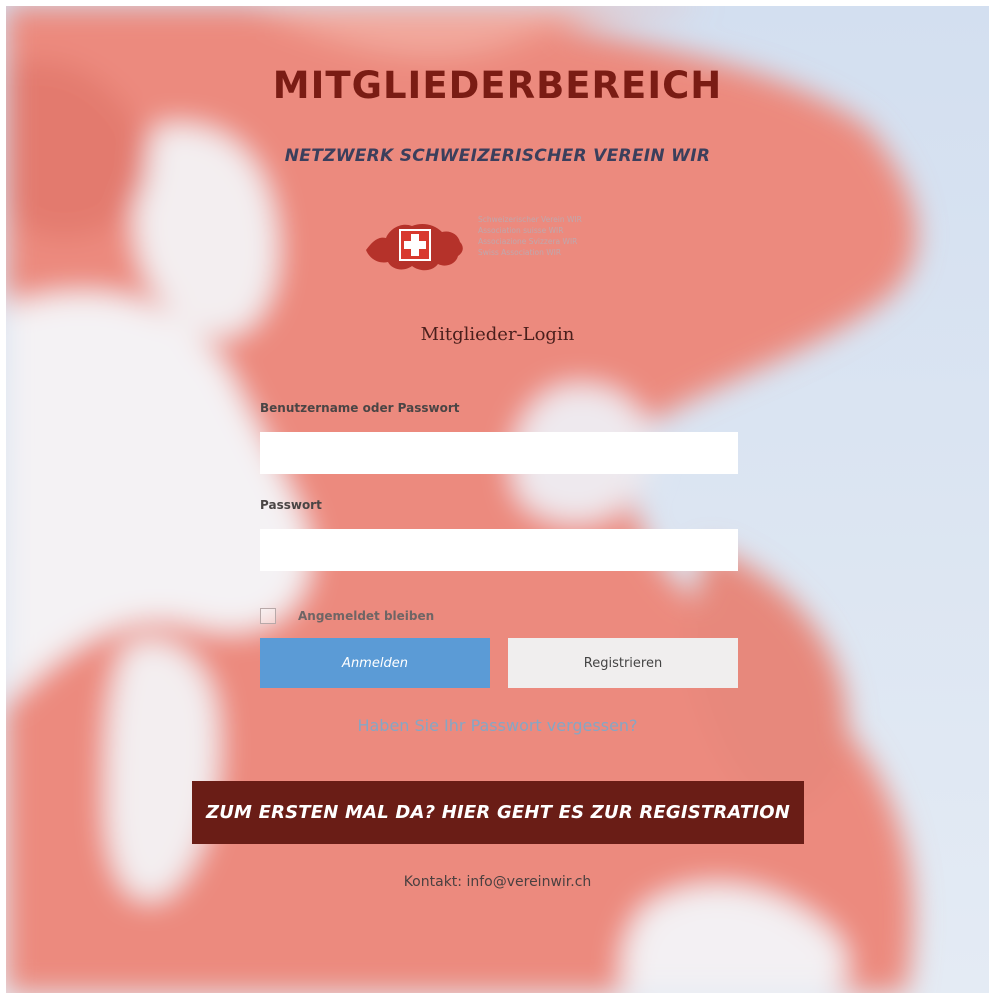  What do you see at coordinates (499, 453) in the screenshot?
I see `username-input` at bounding box center [499, 453].